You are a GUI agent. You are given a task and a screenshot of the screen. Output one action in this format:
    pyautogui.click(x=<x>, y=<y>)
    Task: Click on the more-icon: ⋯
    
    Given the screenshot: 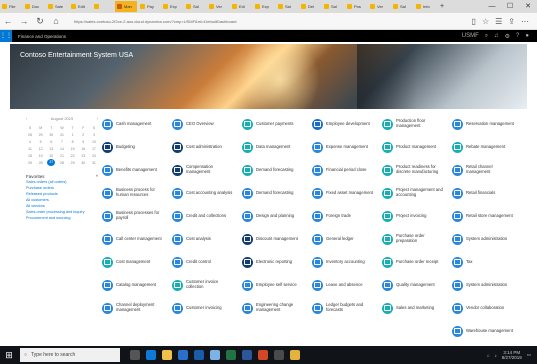 What is the action you would take?
    pyautogui.click(x=525, y=21)
    